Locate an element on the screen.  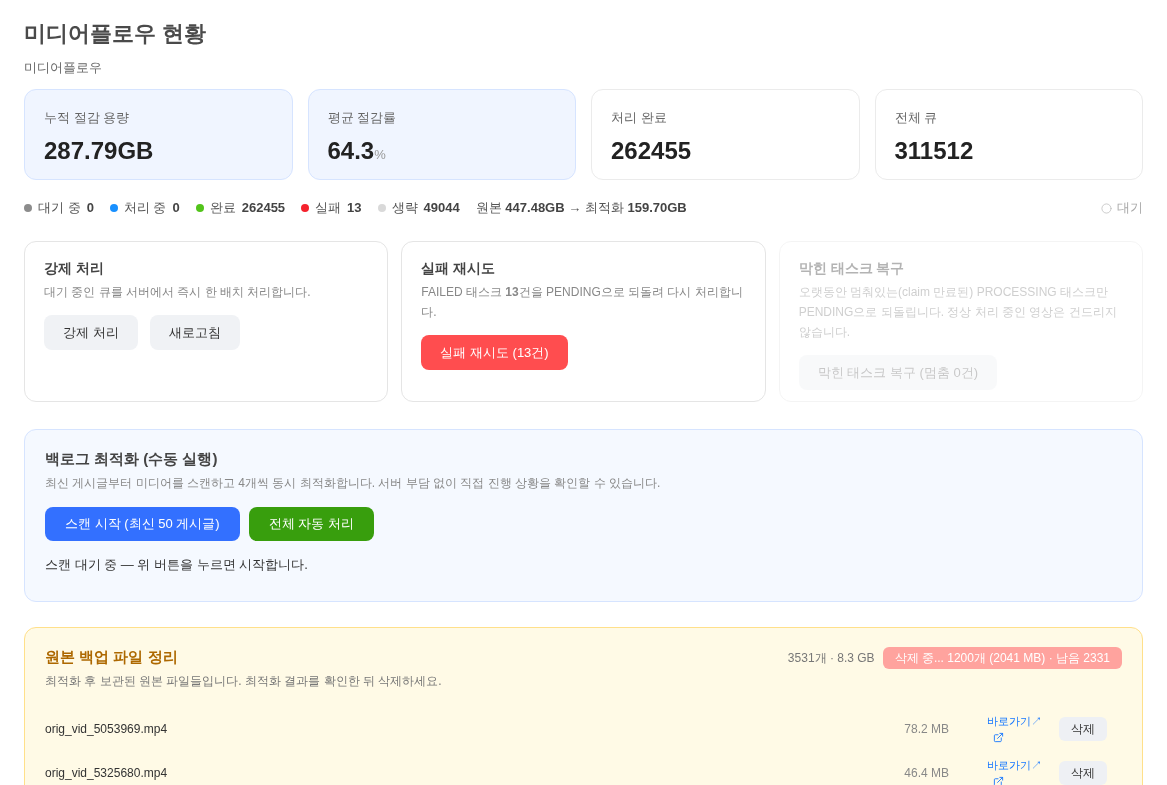
size-summary: 원본 447.48GB → 최적화 159.70GB is located at coordinates (581, 208).